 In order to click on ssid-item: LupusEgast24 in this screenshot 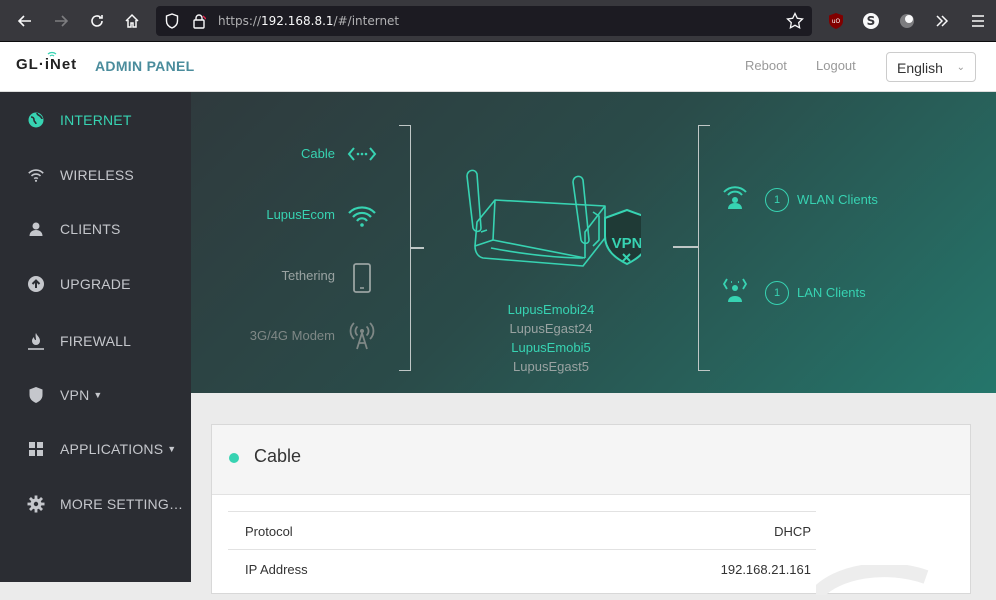, I will do `click(551, 328)`.